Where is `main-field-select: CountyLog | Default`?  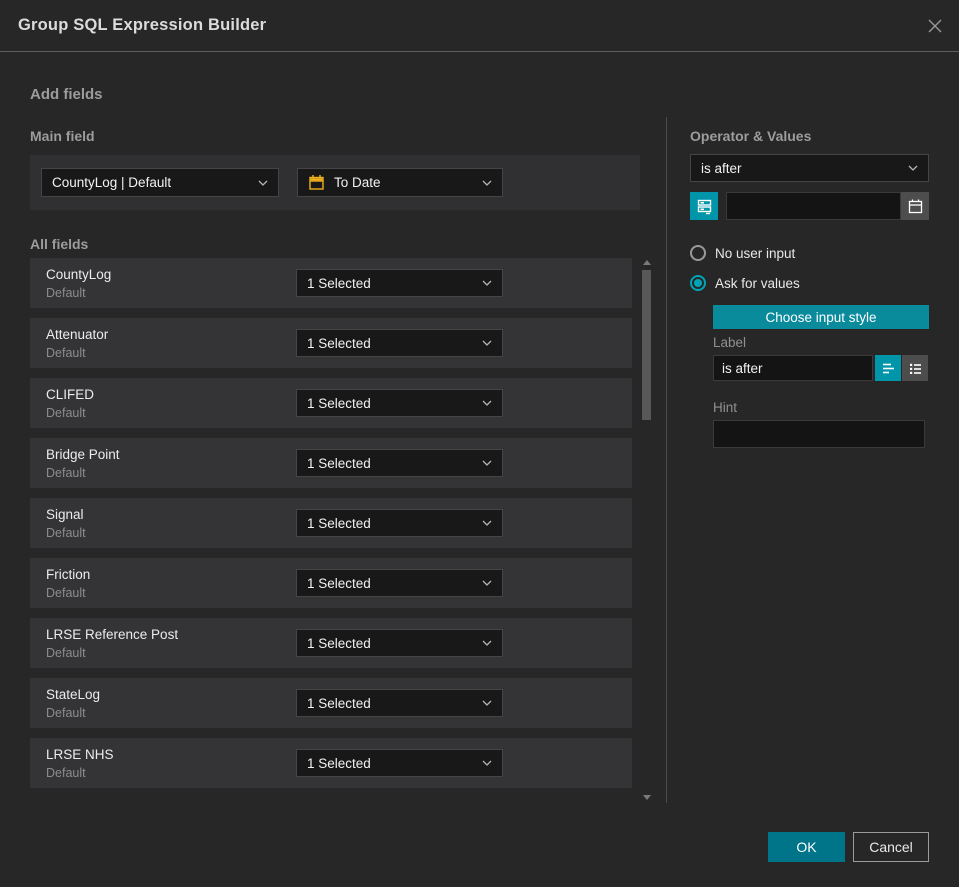 main-field-select: CountyLog | Default is located at coordinates (160, 182).